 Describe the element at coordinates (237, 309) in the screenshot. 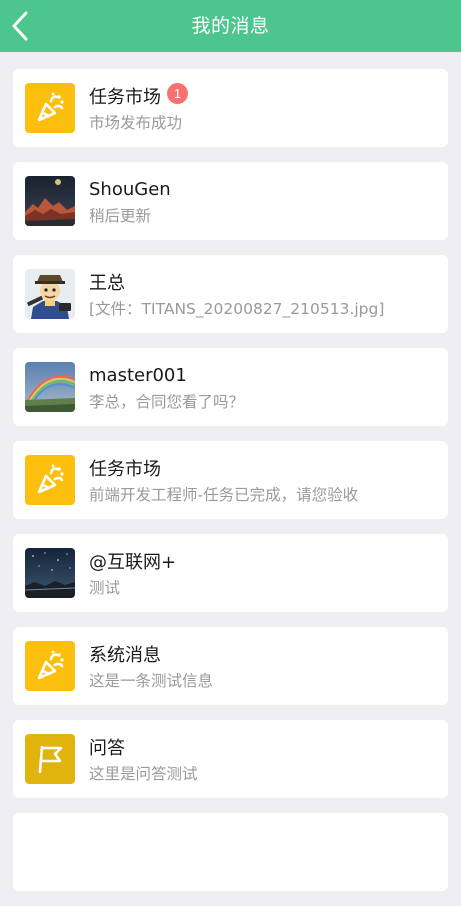

I see `message-preview: [文件：TITANS_20200827_210513.jpg]` at that location.